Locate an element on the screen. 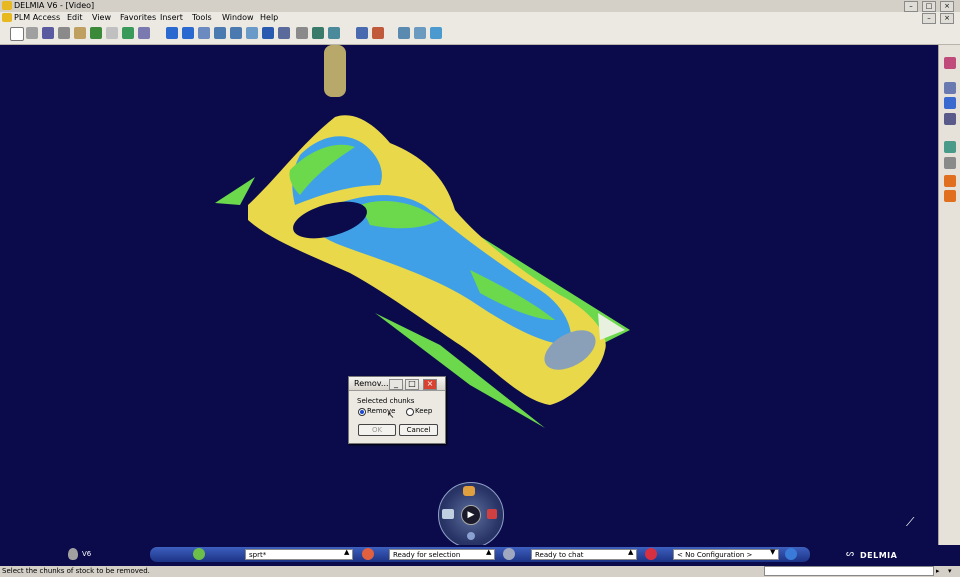 The width and height of the screenshot is (960, 577). configuration-select: < No Configuration > is located at coordinates (726, 554).